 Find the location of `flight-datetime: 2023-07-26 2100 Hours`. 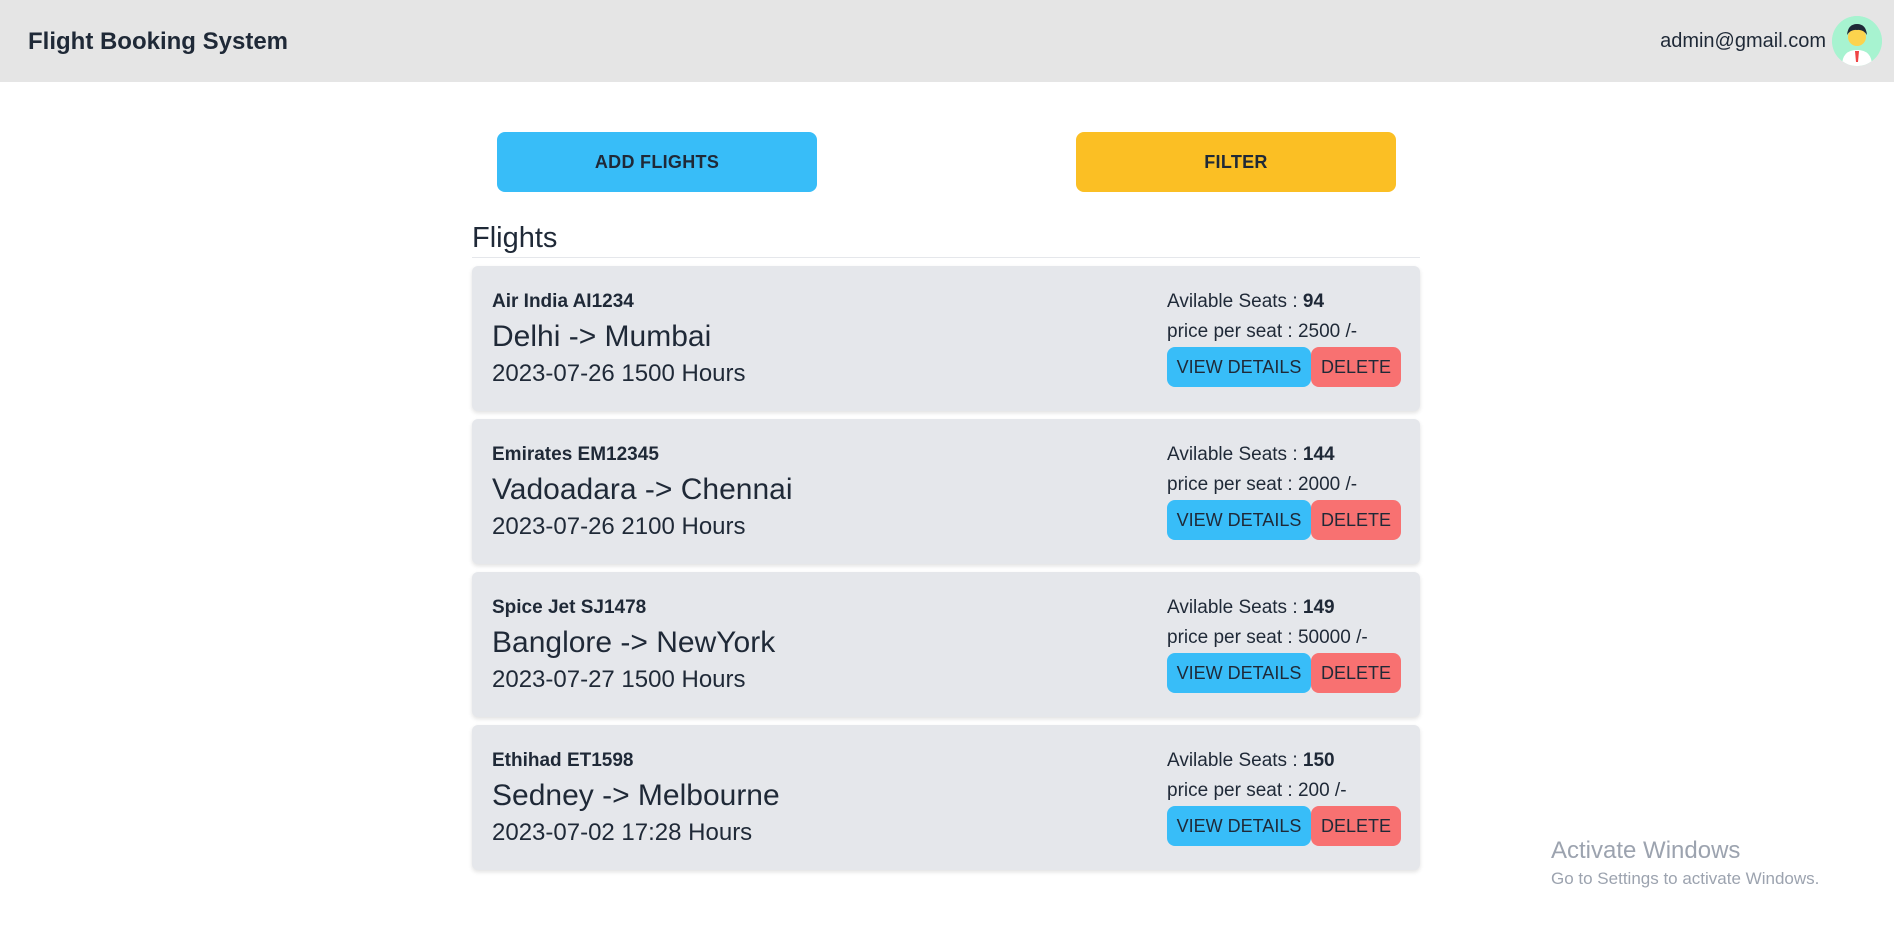

flight-datetime: 2023-07-26 2100 Hours is located at coordinates (619, 526).